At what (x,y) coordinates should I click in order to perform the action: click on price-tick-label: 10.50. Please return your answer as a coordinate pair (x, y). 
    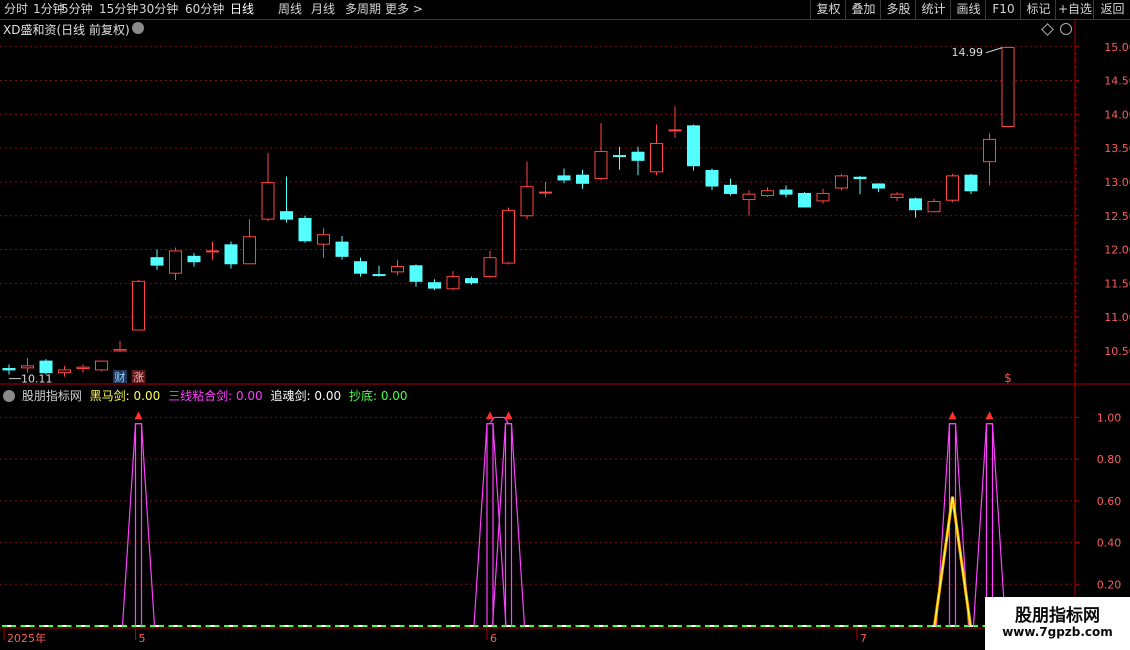
    Looking at the image, I should click on (1117, 351).